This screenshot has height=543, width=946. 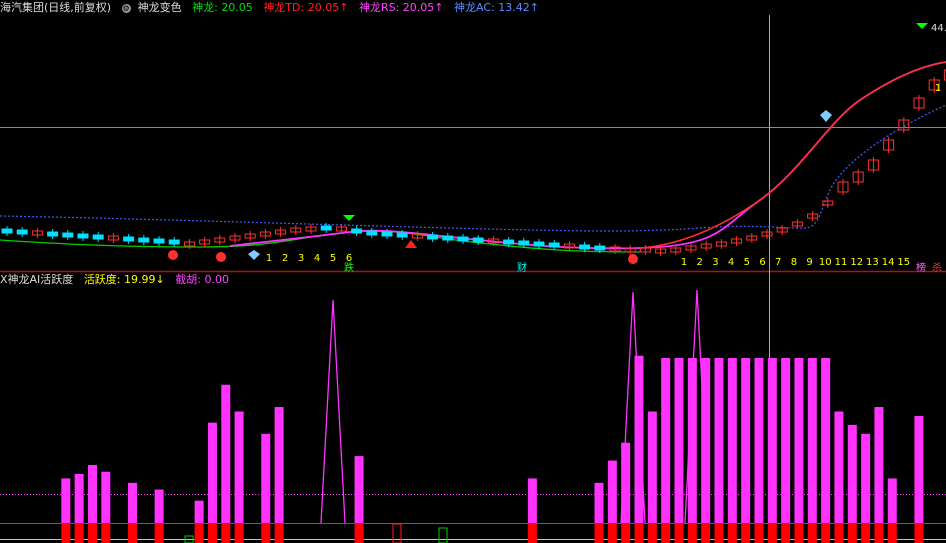 What do you see at coordinates (301, 258) in the screenshot?
I see `sequence-label-a: 3` at bounding box center [301, 258].